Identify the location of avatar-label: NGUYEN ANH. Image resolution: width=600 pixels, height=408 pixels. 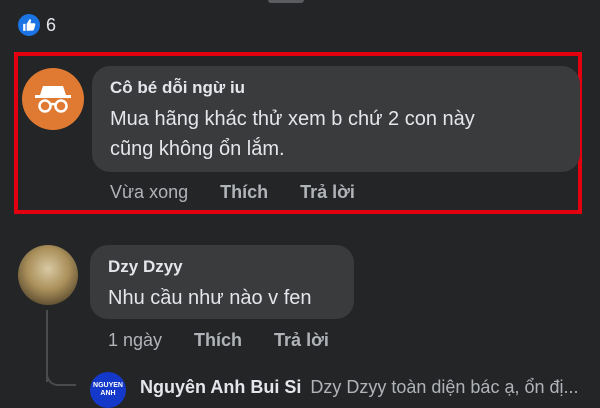
(108, 389).